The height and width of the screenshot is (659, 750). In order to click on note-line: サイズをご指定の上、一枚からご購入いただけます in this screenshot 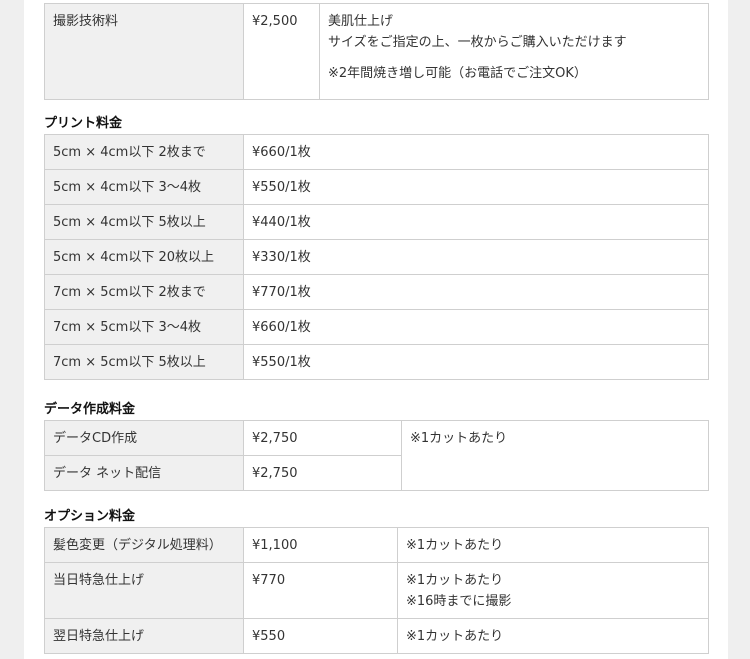, I will do `click(477, 42)`.